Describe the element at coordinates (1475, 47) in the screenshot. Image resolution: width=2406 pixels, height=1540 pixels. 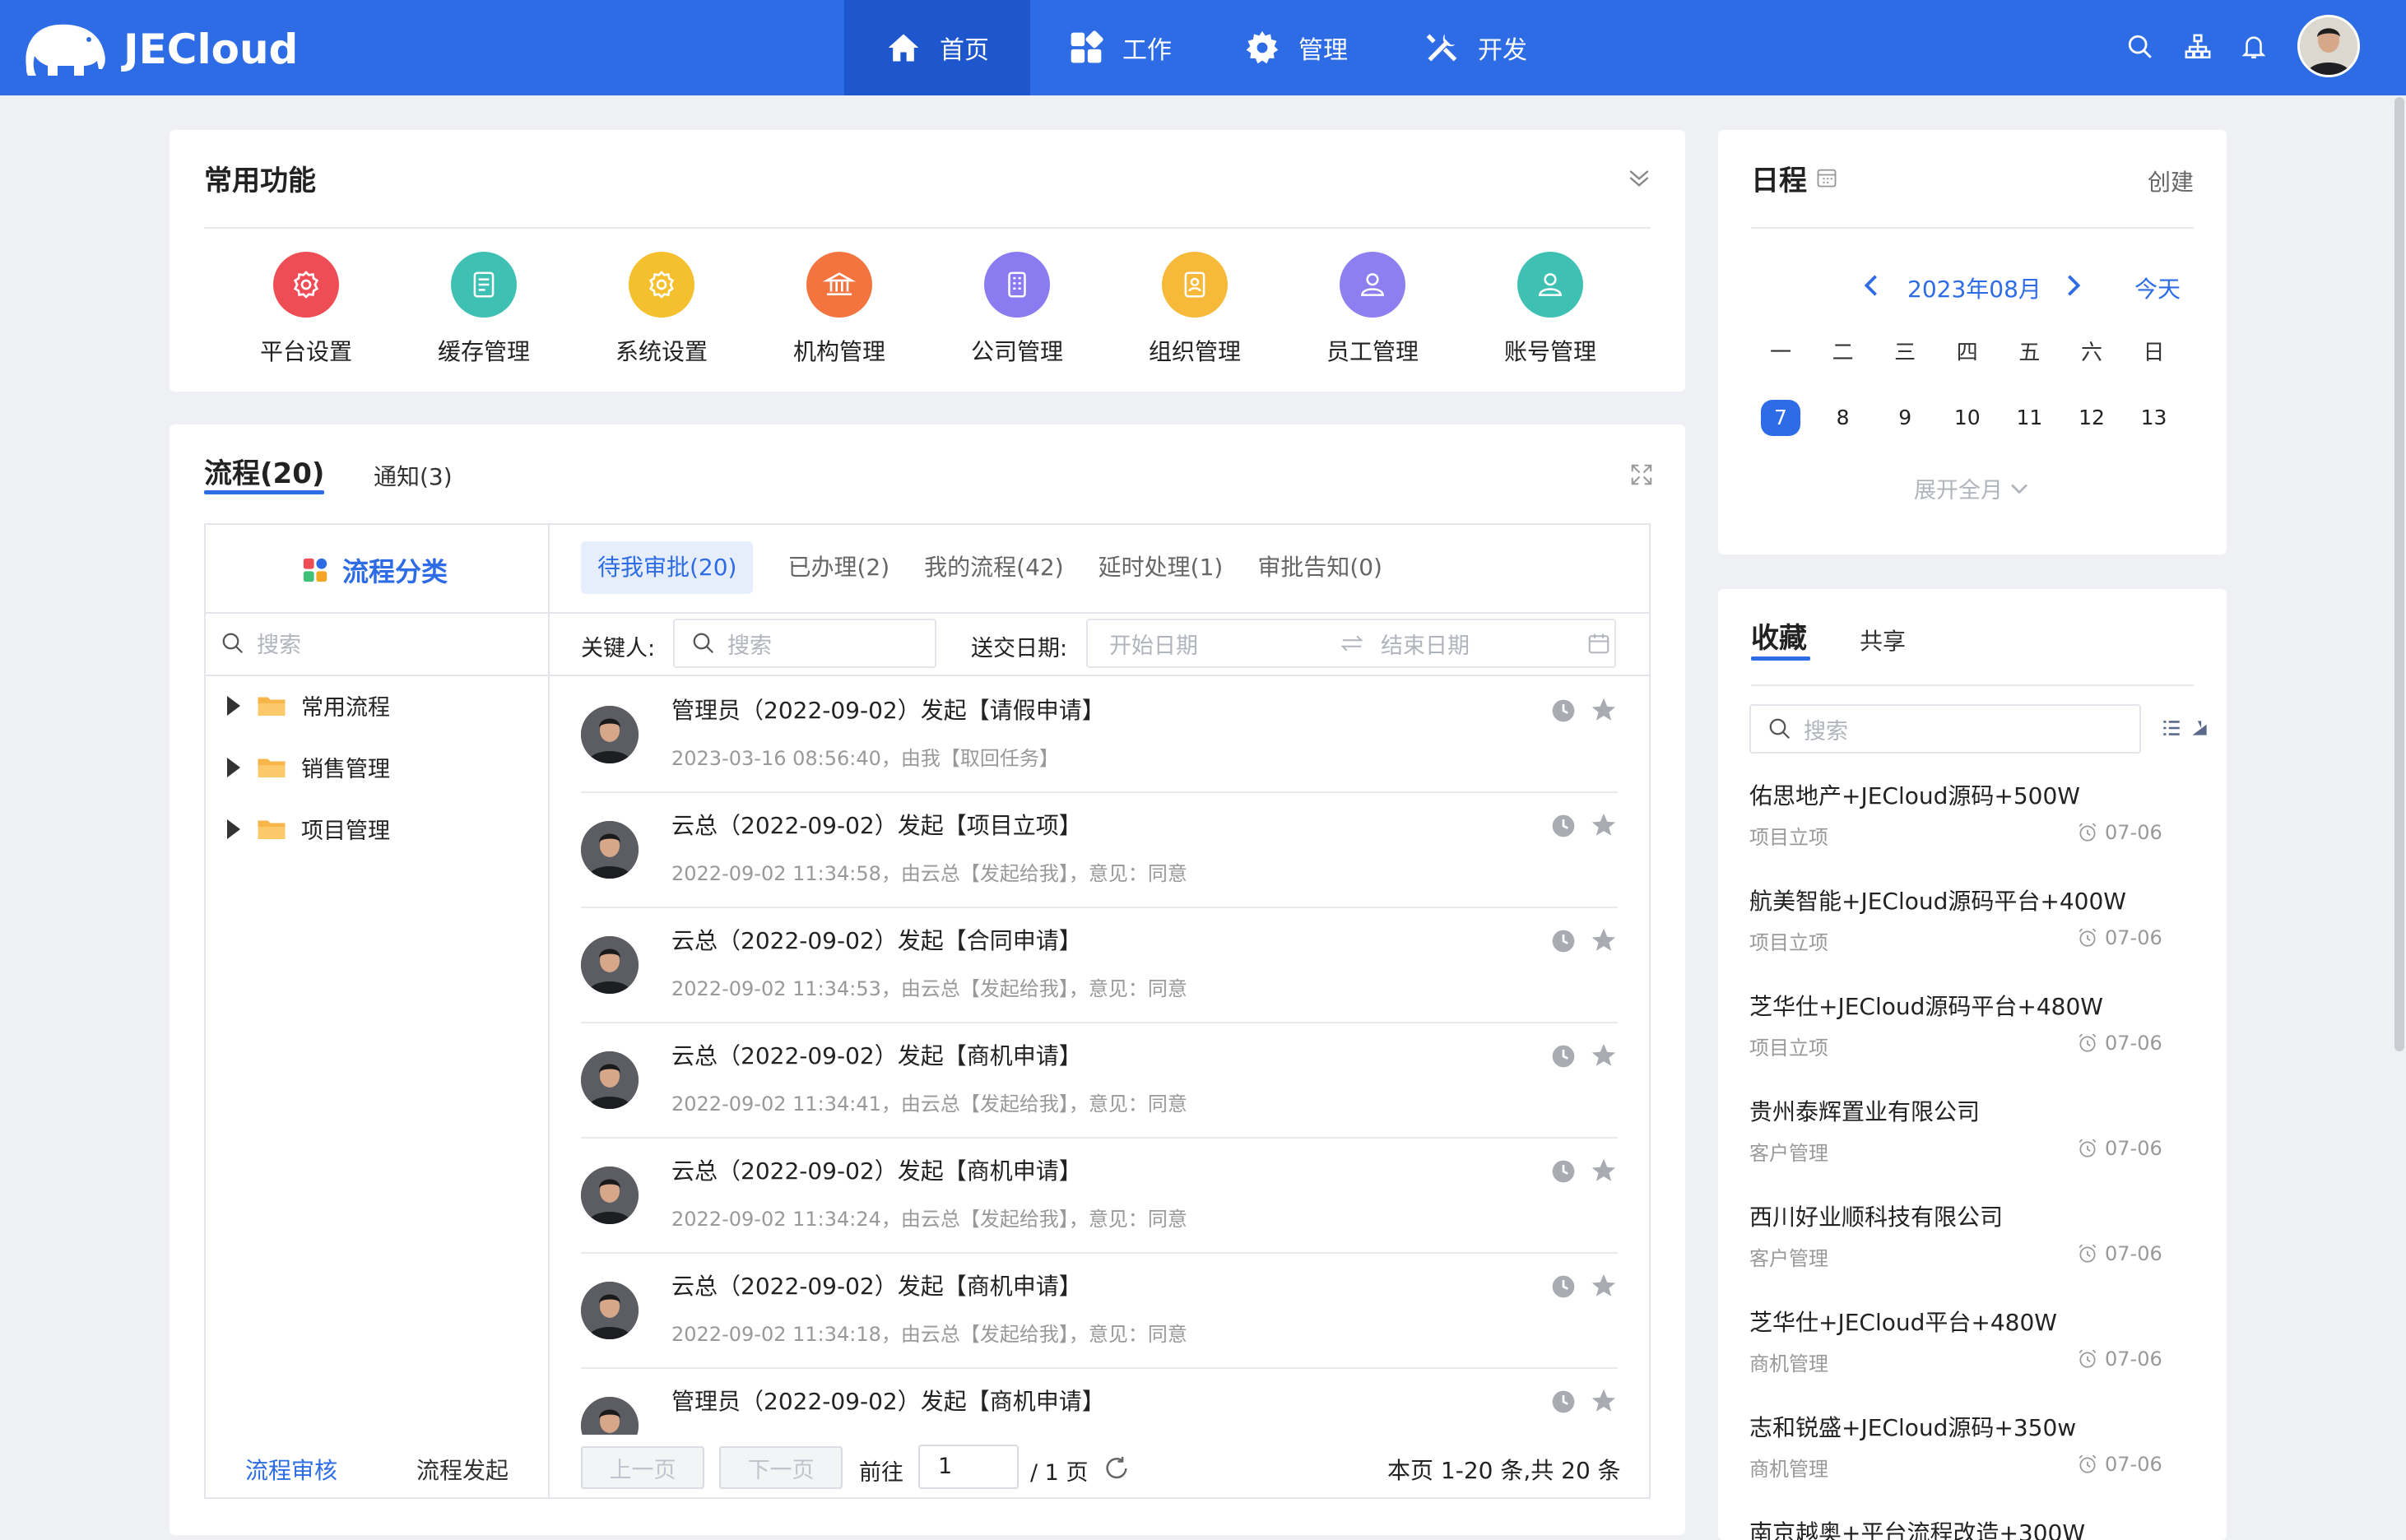
I see `nav-develop: 开发` at that location.